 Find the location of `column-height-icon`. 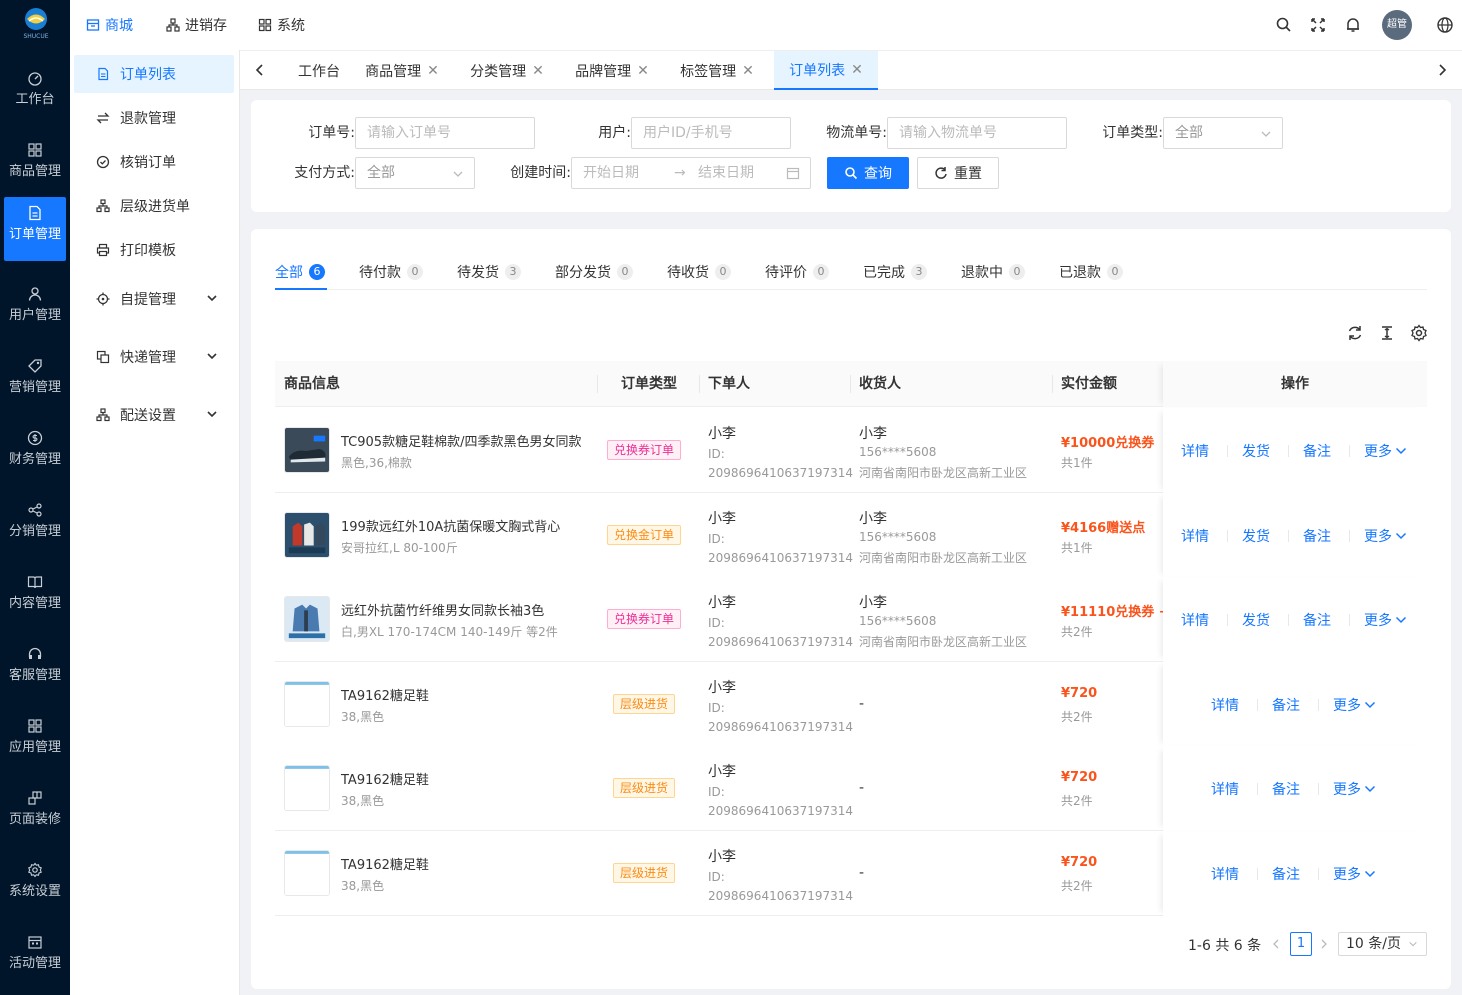

column-height-icon is located at coordinates (1387, 333).